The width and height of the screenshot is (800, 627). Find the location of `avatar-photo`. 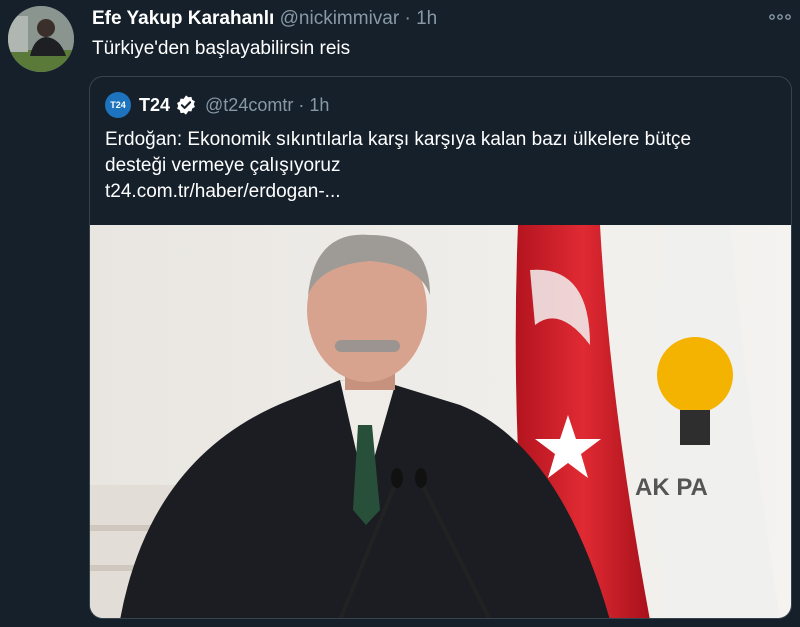

avatar-photo is located at coordinates (41, 39).